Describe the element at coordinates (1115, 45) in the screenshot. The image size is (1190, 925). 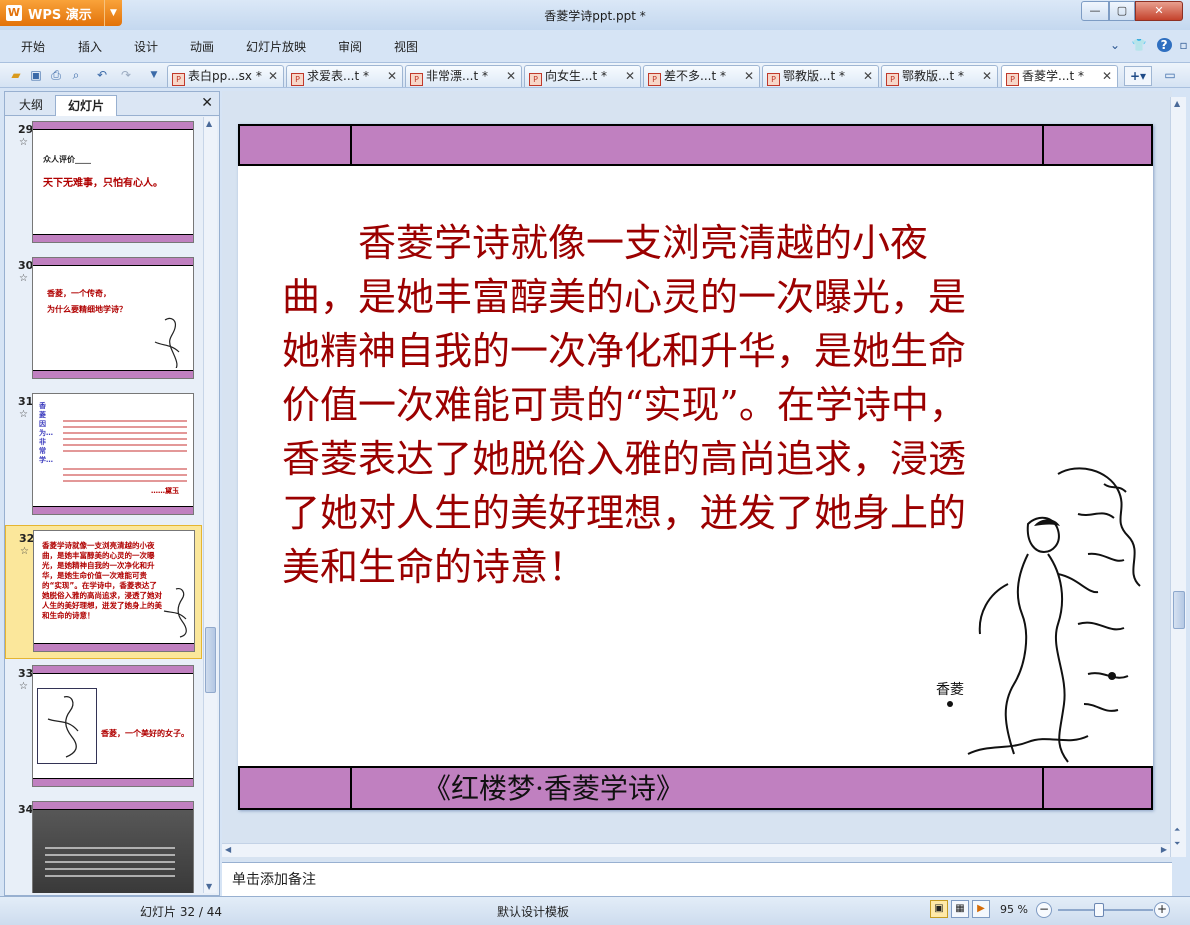
I see `chevron-down-icon: ⌄` at that location.